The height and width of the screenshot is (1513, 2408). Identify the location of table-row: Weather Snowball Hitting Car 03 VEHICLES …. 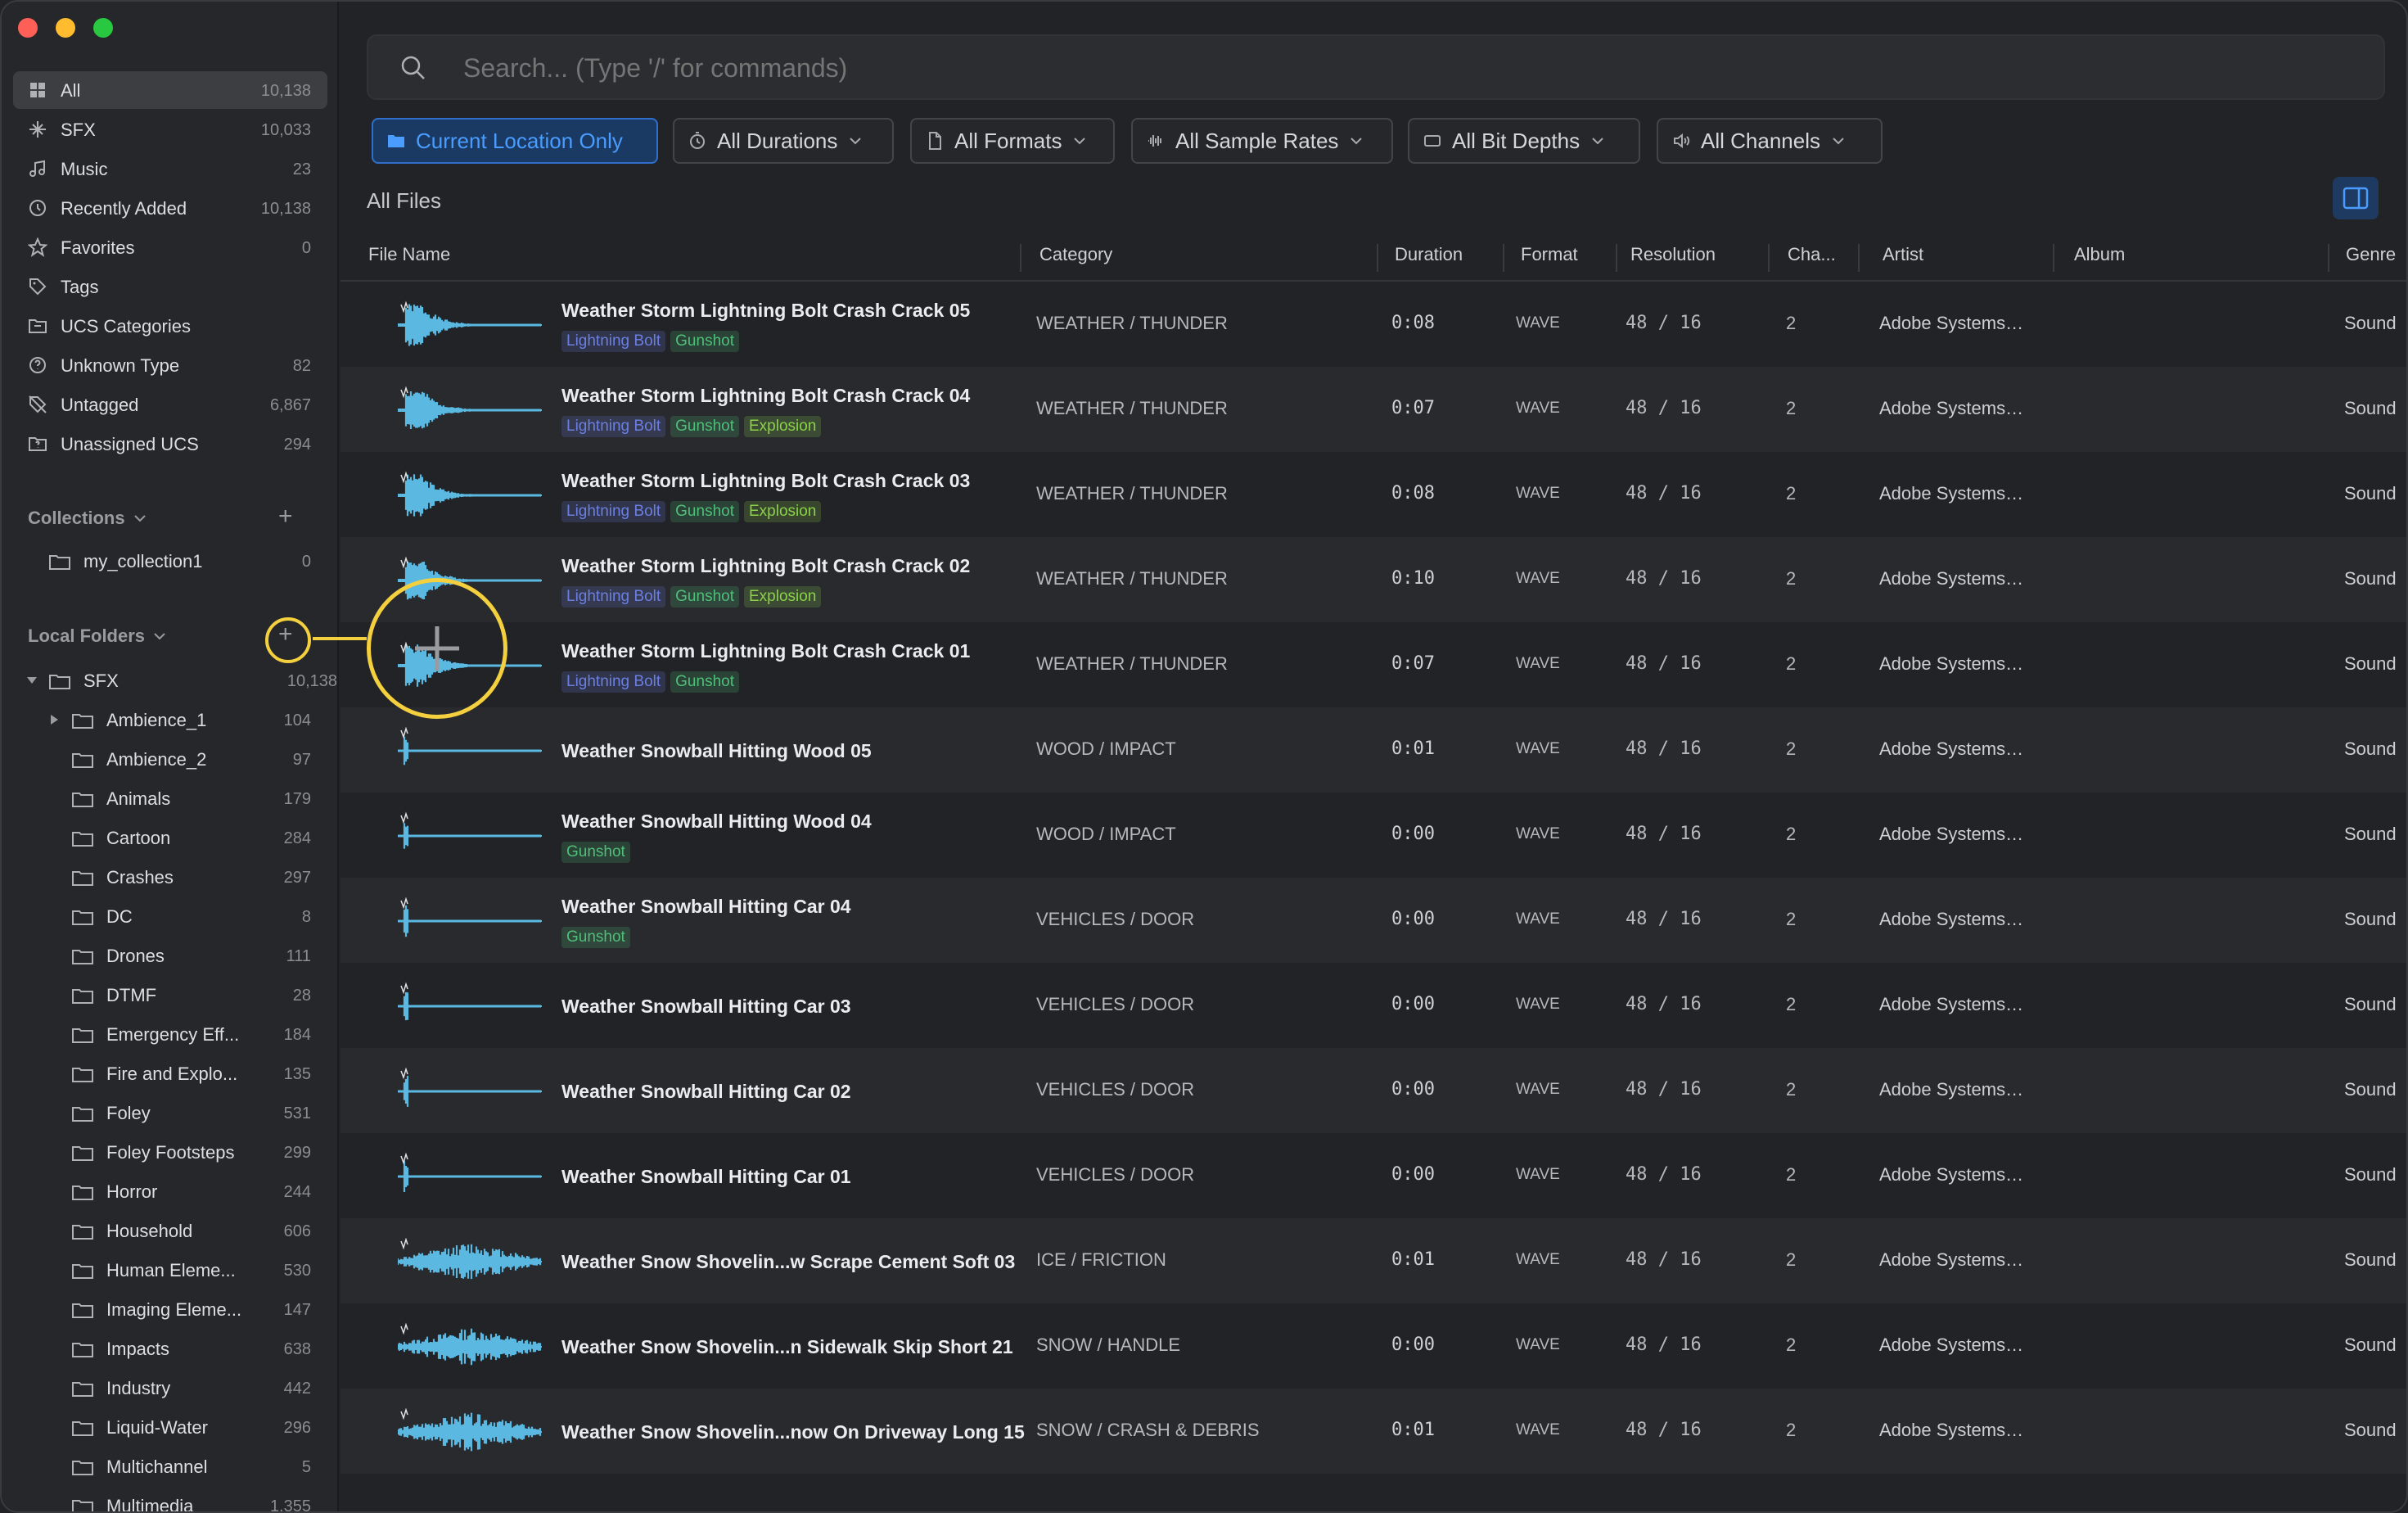
(1373, 1005).